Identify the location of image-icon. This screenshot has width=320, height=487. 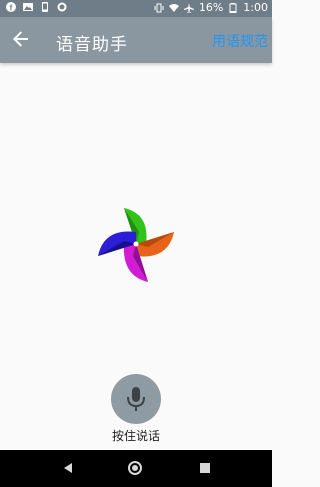
(28, 7).